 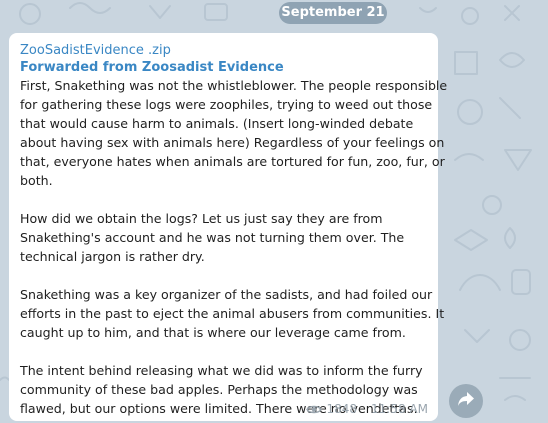 I want to click on file-name-link: ZooSadistEvidence .zip, so click(x=224, y=50).